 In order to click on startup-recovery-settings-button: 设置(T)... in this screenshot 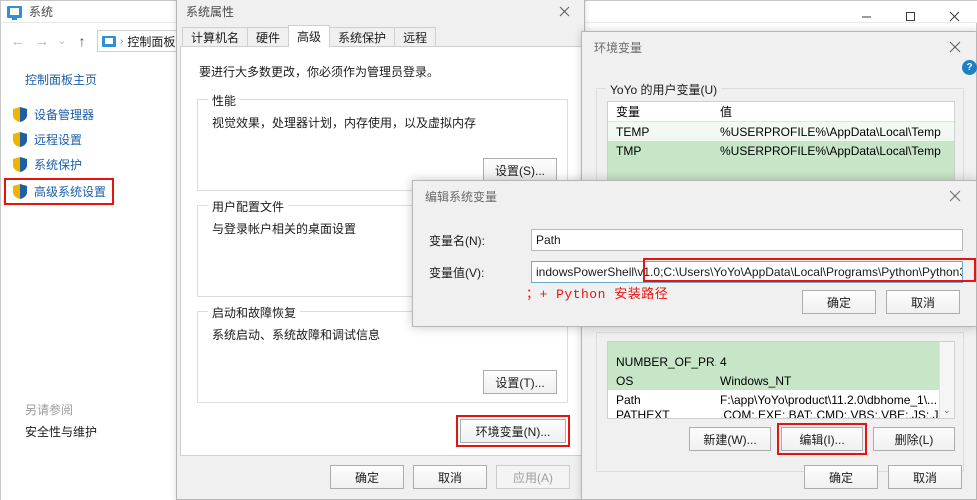, I will do `click(520, 382)`.